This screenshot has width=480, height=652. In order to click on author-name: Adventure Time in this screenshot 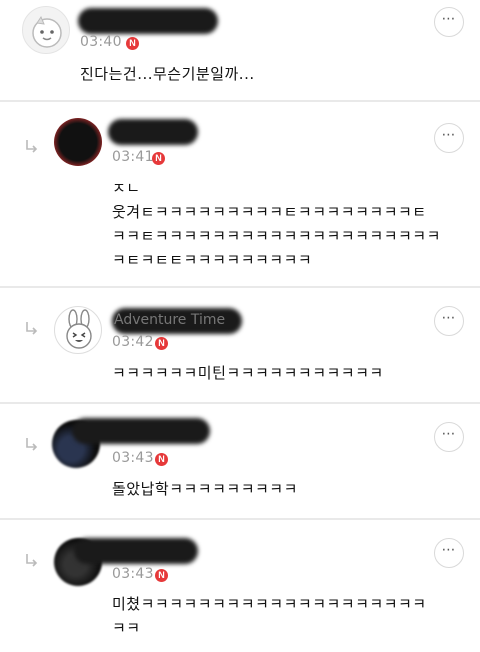, I will do `click(170, 320)`.